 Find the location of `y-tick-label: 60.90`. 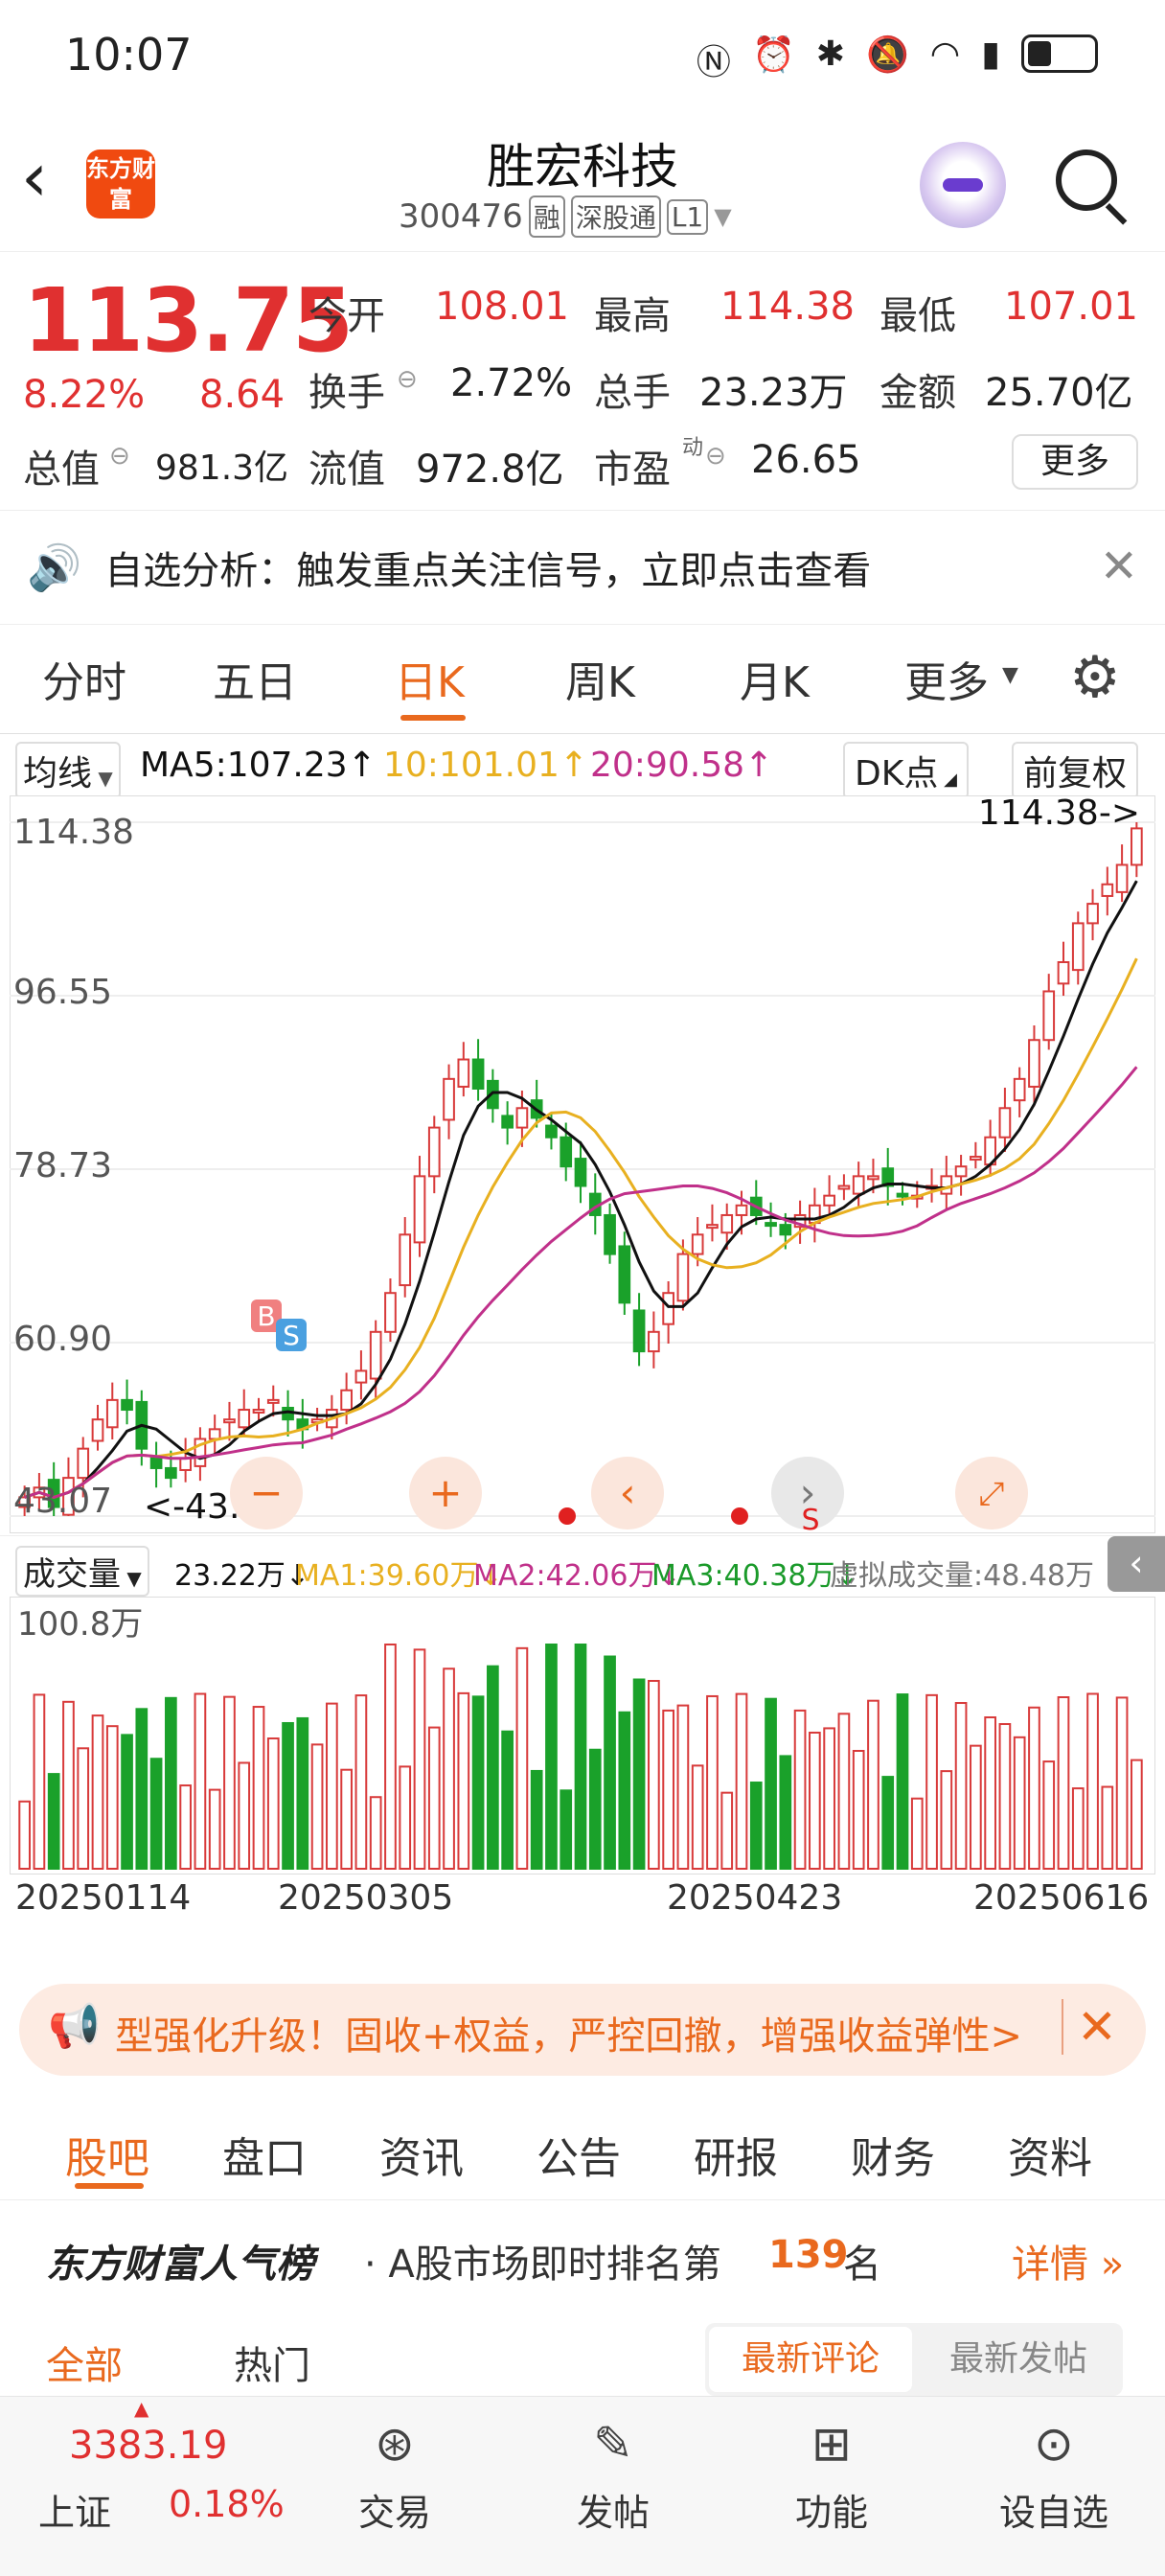

y-tick-label: 60.90 is located at coordinates (63, 1339).